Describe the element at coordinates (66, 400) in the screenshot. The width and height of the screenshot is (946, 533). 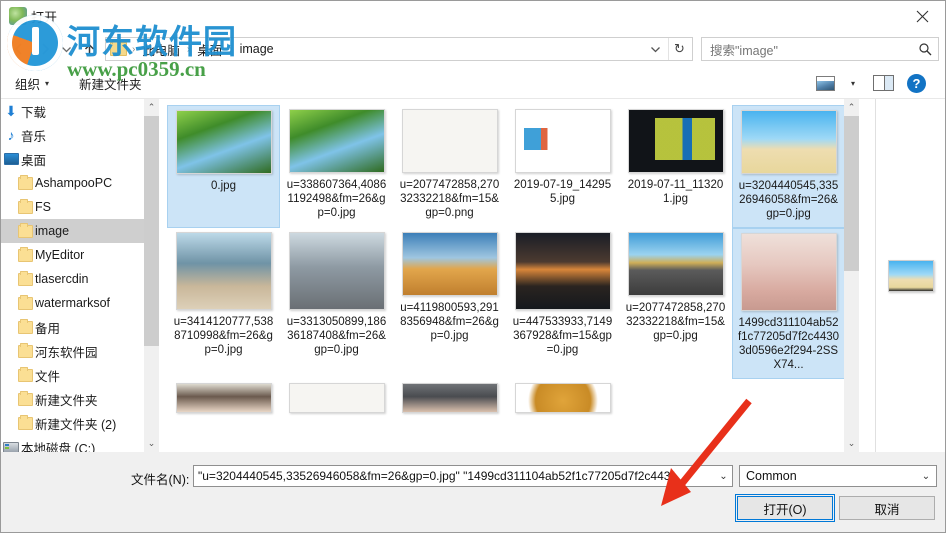
I see `sidebar-item-label: 新建文件夹` at that location.